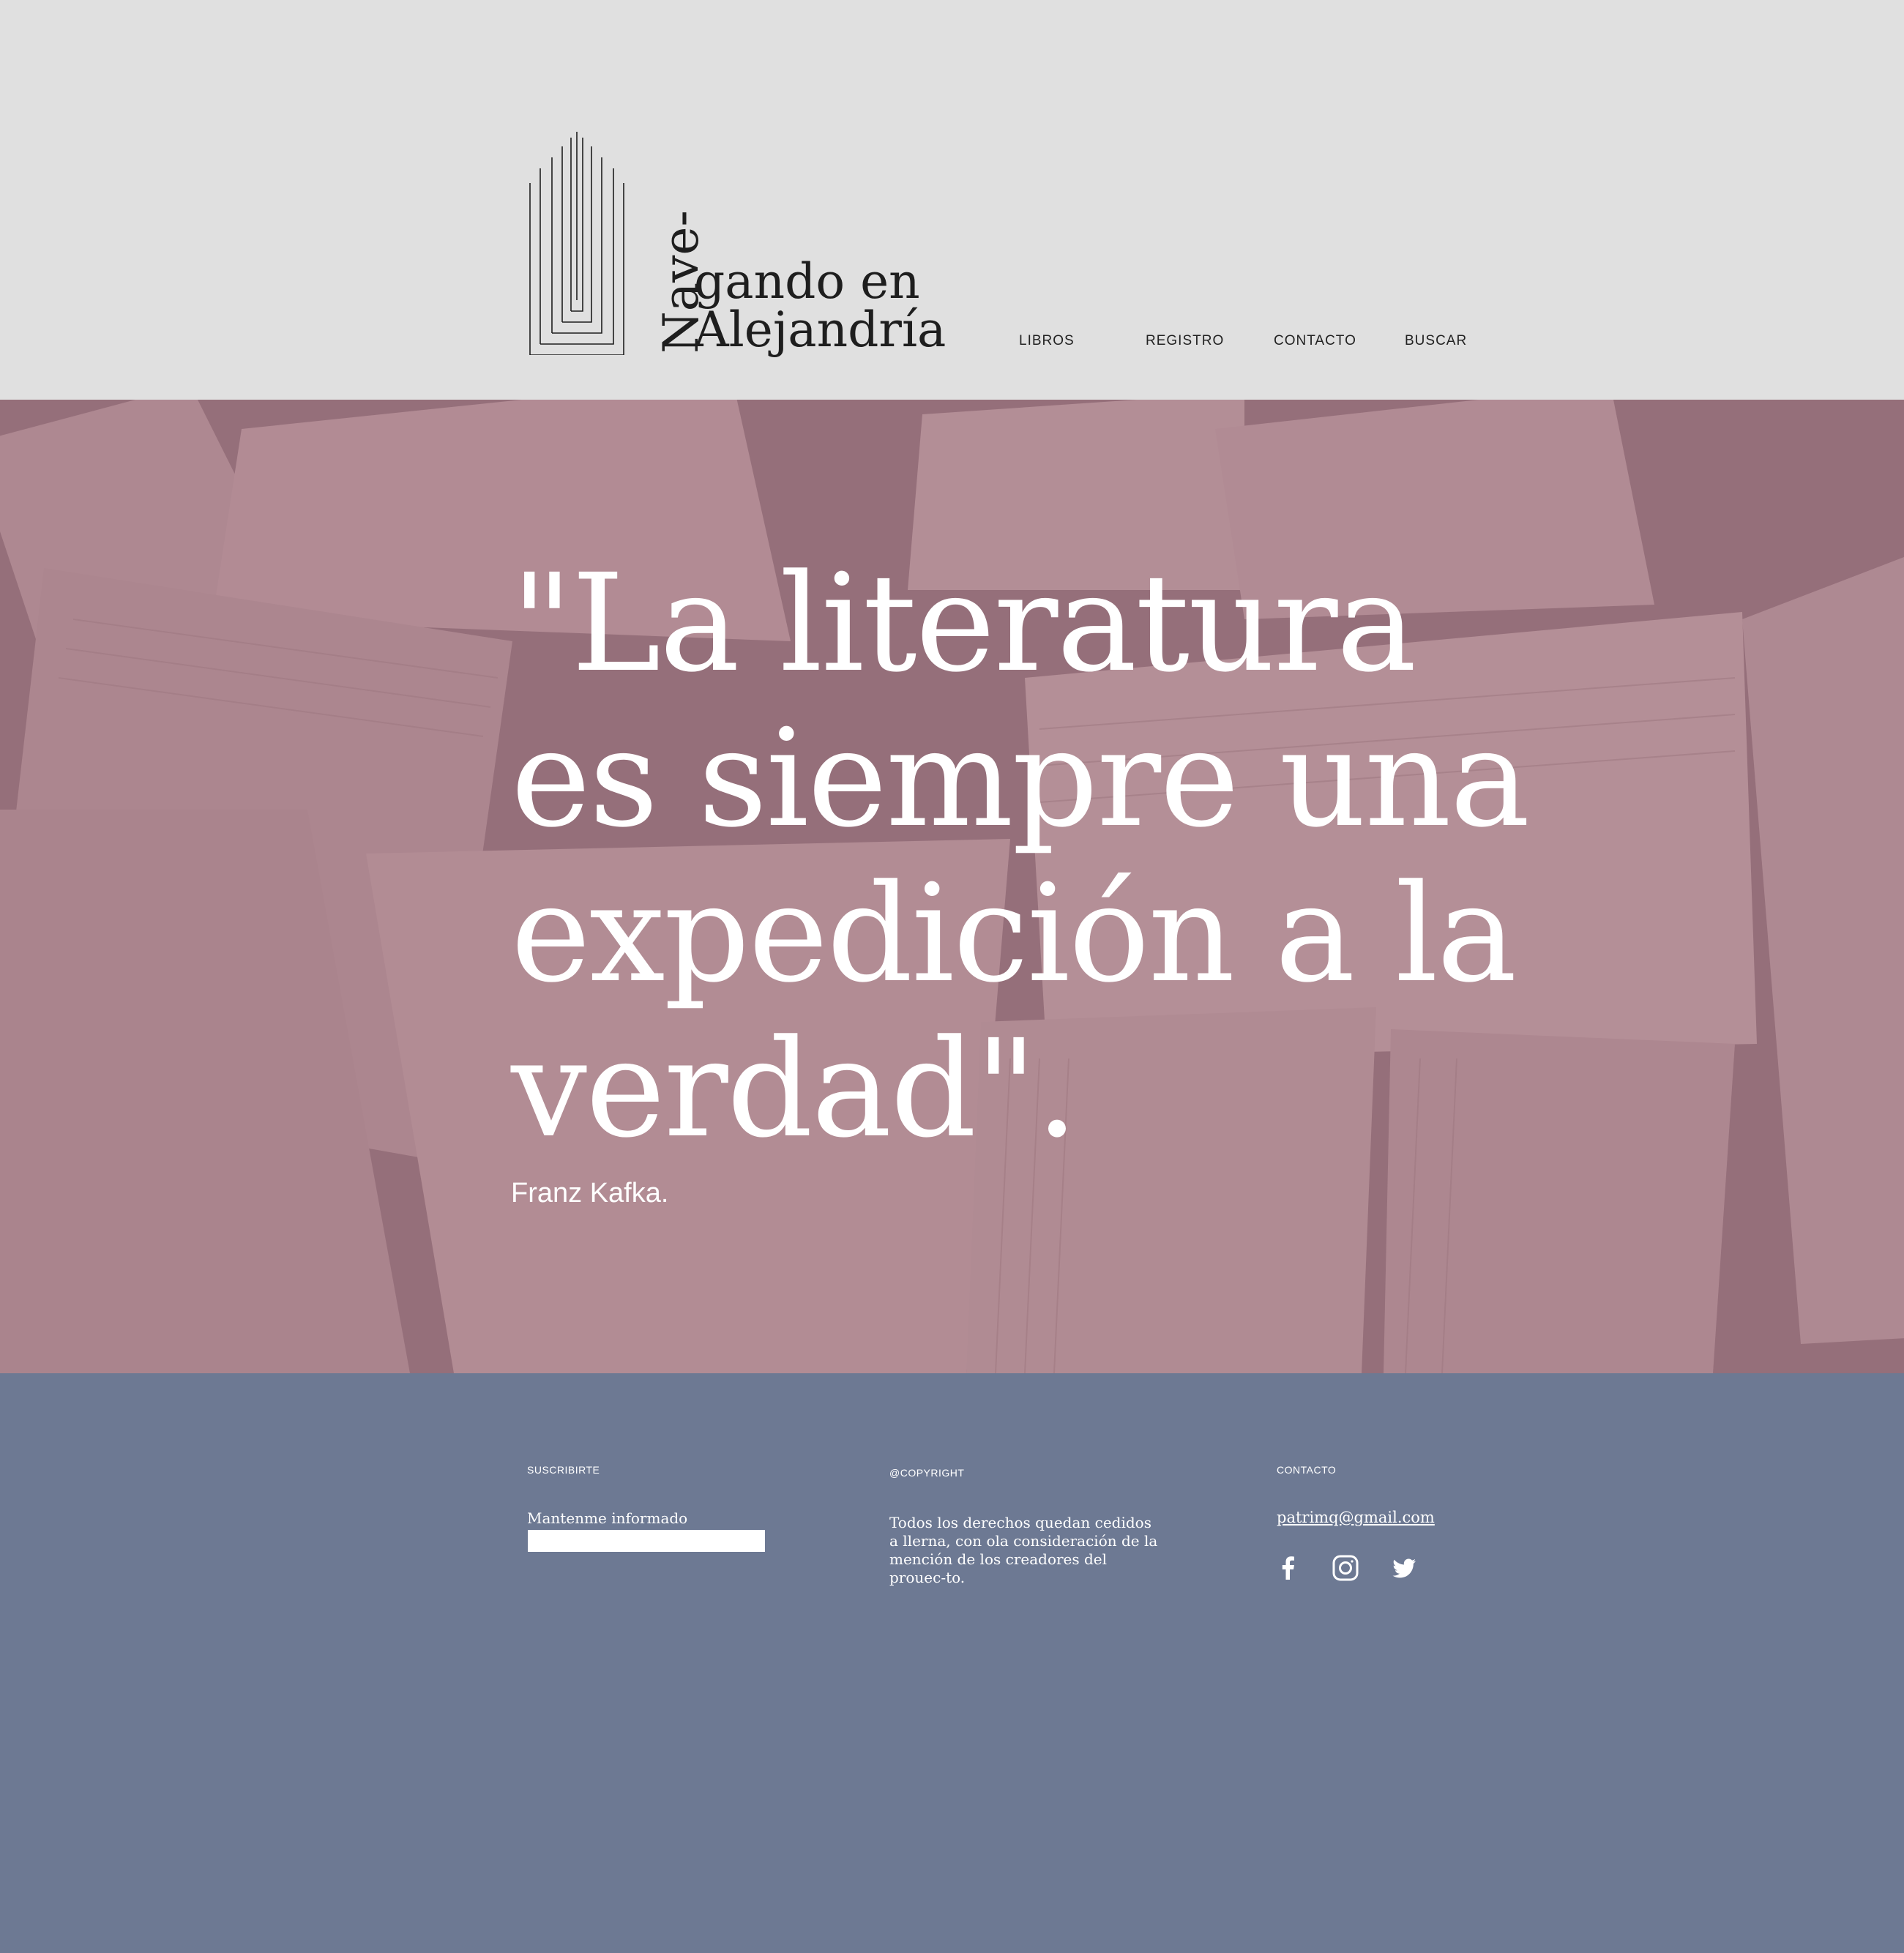 The height and width of the screenshot is (1953, 1904). Describe the element at coordinates (820, 330) in the screenshot. I see `logo-text-line2: Alejandría` at that location.